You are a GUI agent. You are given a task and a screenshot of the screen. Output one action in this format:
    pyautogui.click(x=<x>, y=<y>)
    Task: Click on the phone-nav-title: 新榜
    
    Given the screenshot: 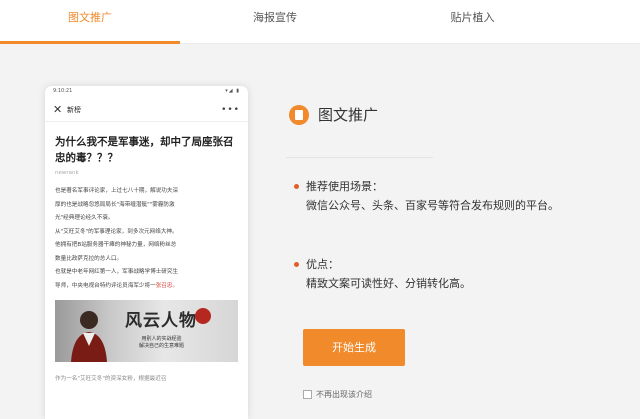 What is the action you would take?
    pyautogui.click(x=74, y=109)
    